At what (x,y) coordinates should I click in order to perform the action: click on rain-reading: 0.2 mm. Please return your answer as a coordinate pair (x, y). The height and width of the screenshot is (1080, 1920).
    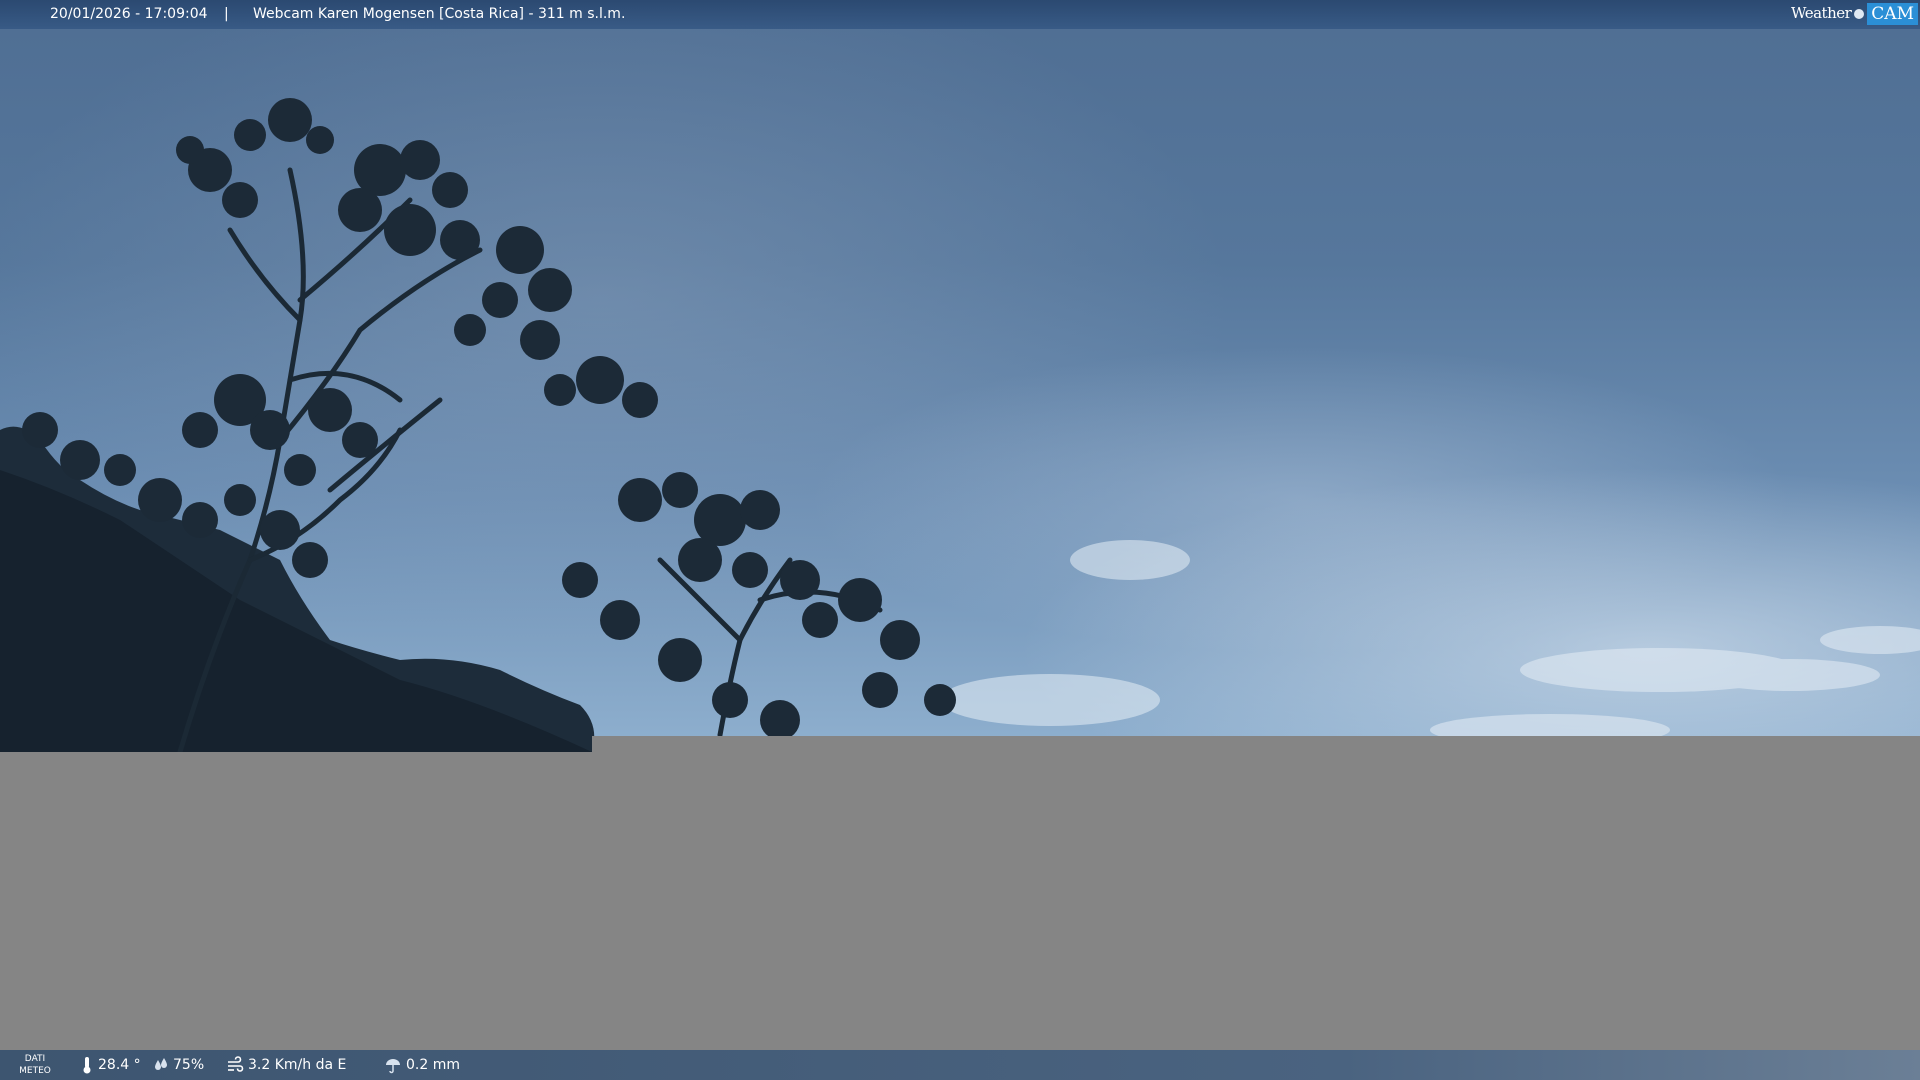
    Looking at the image, I should click on (422, 1065).